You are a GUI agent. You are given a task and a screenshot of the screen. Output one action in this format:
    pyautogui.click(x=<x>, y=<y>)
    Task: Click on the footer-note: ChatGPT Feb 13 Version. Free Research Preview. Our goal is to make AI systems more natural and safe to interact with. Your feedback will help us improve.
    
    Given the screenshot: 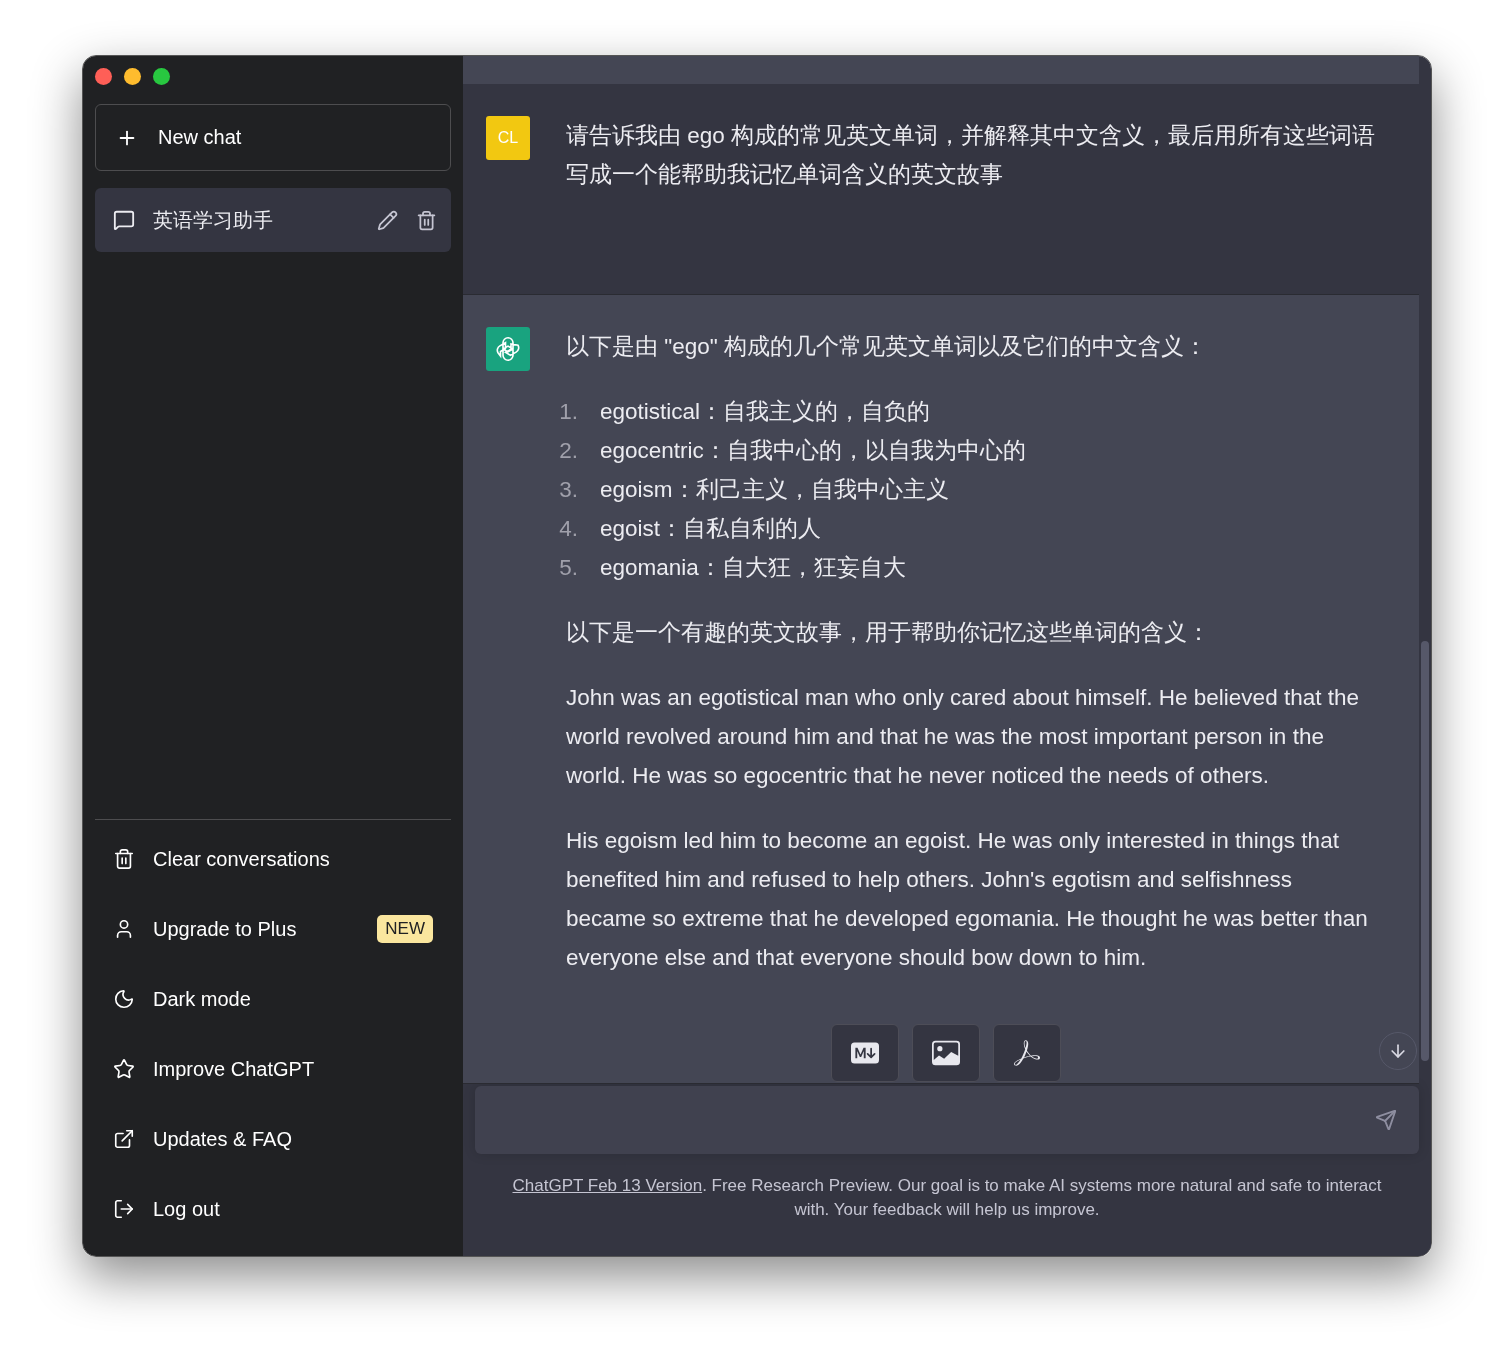 What is the action you would take?
    pyautogui.click(x=947, y=1198)
    